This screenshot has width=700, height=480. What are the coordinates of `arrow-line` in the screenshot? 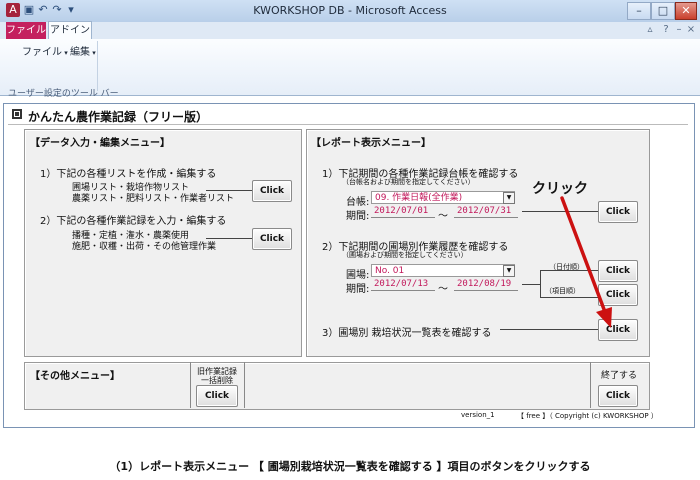 It's located at (583, 255).